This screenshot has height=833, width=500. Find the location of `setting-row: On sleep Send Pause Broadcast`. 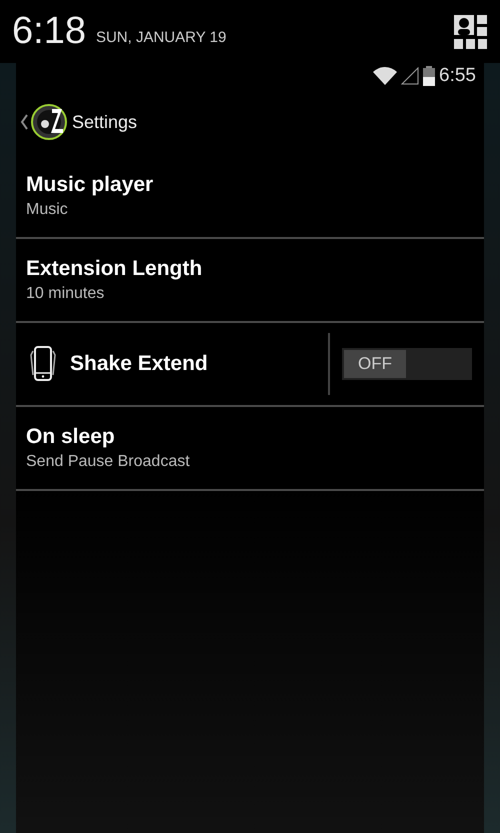

setting-row: On sleep Send Pause Broadcast is located at coordinates (250, 449).